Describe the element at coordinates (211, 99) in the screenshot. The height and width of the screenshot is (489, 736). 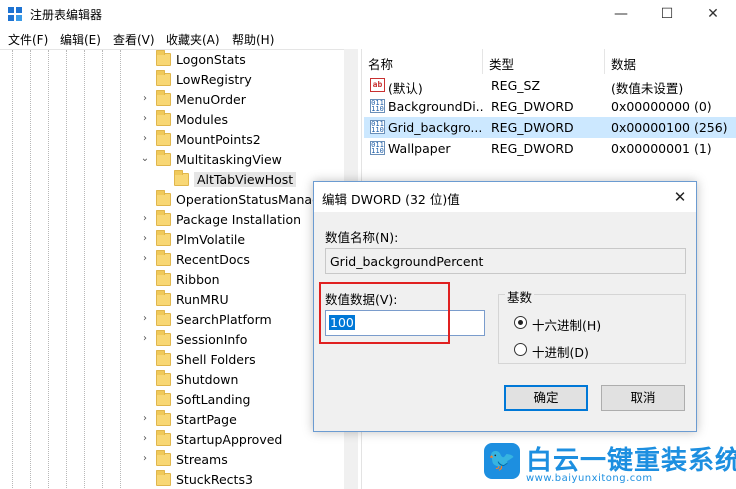
I see `tree-item-label: MenuOrder` at that location.